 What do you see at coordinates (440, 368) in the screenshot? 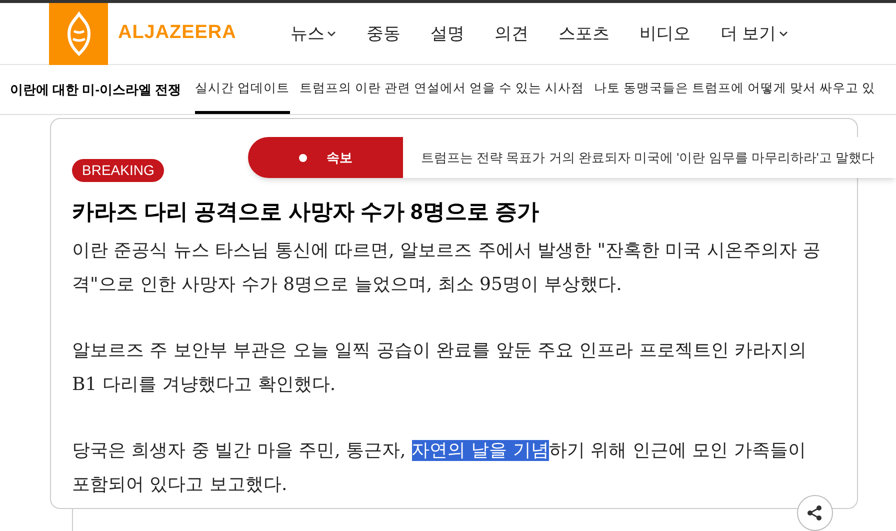
I see `article-paragraph: 알보르즈 주 보안부 부관은 오늘 일찍 공습이 완료를 앞둔 주요 인프라 프로젝트인 카라지의 B1 다리를 겨냥했다고 확인했다.` at bounding box center [440, 368].